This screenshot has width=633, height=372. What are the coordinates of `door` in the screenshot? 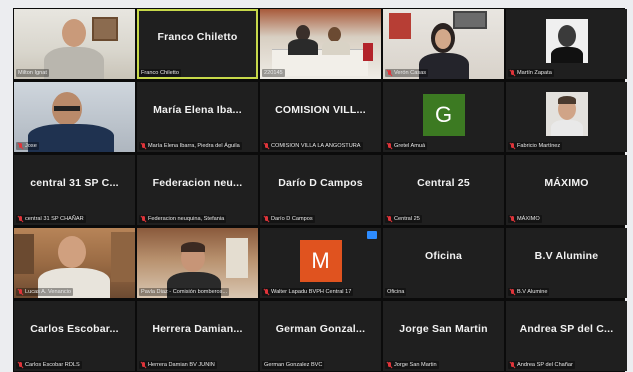 It's located at (237, 258).